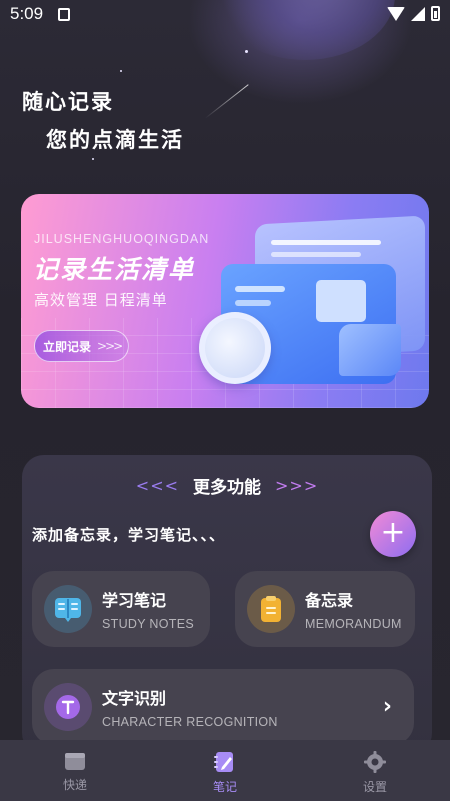 Image resolution: width=450 pixels, height=801 pixels. What do you see at coordinates (122, 239) in the screenshot?
I see `banner-pinyin: JILUSHENGHUOQINGDAN` at bounding box center [122, 239].